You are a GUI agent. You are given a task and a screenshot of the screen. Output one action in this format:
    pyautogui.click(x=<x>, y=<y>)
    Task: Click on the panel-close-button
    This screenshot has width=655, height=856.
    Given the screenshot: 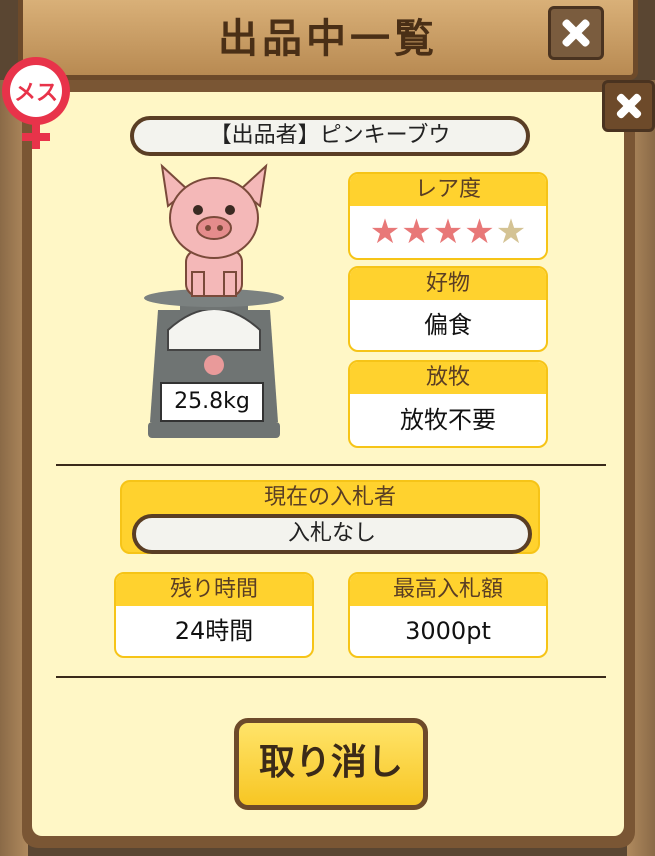 What is the action you would take?
    pyautogui.click(x=628, y=106)
    